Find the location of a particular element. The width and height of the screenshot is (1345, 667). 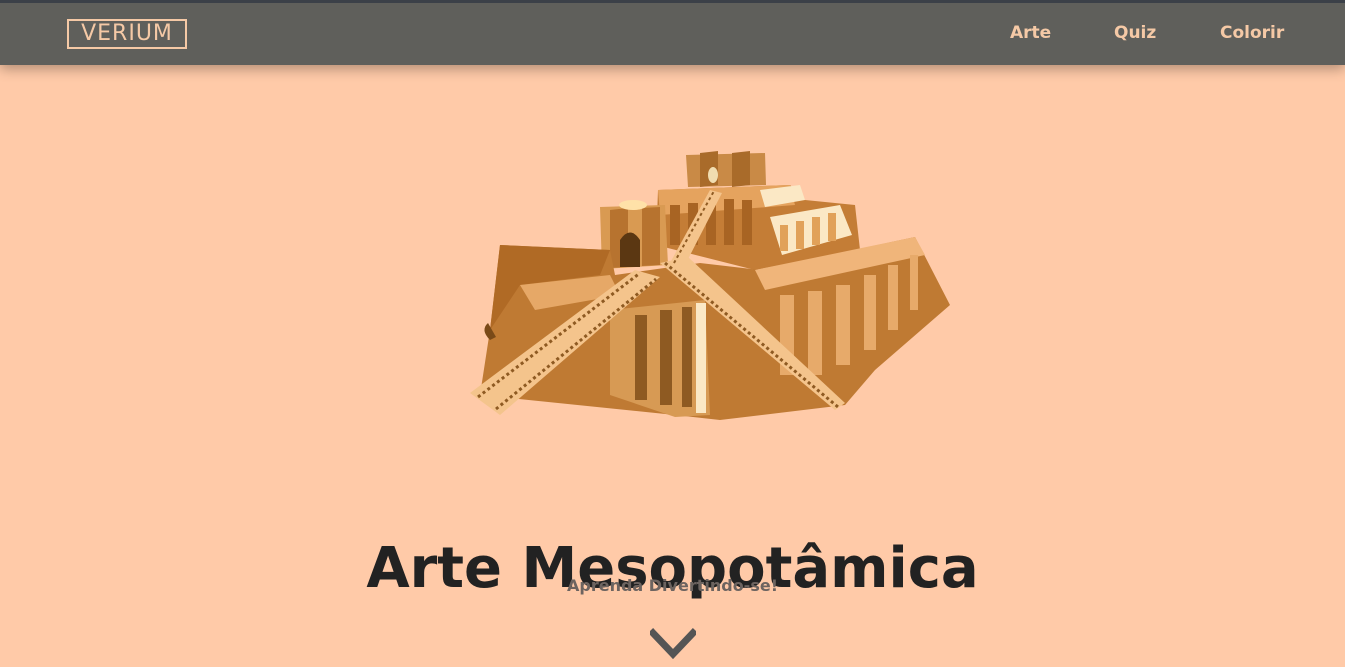

verium-logo: VER I UM is located at coordinates (127, 34).